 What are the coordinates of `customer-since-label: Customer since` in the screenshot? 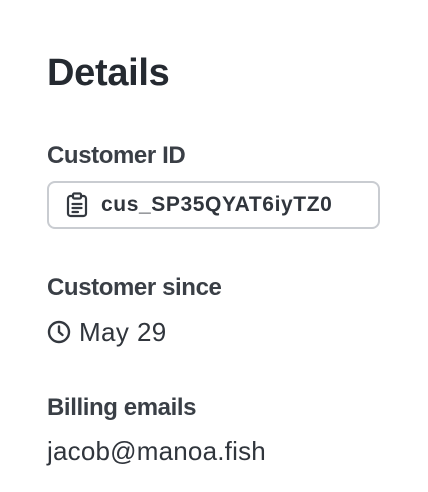 It's located at (134, 287).